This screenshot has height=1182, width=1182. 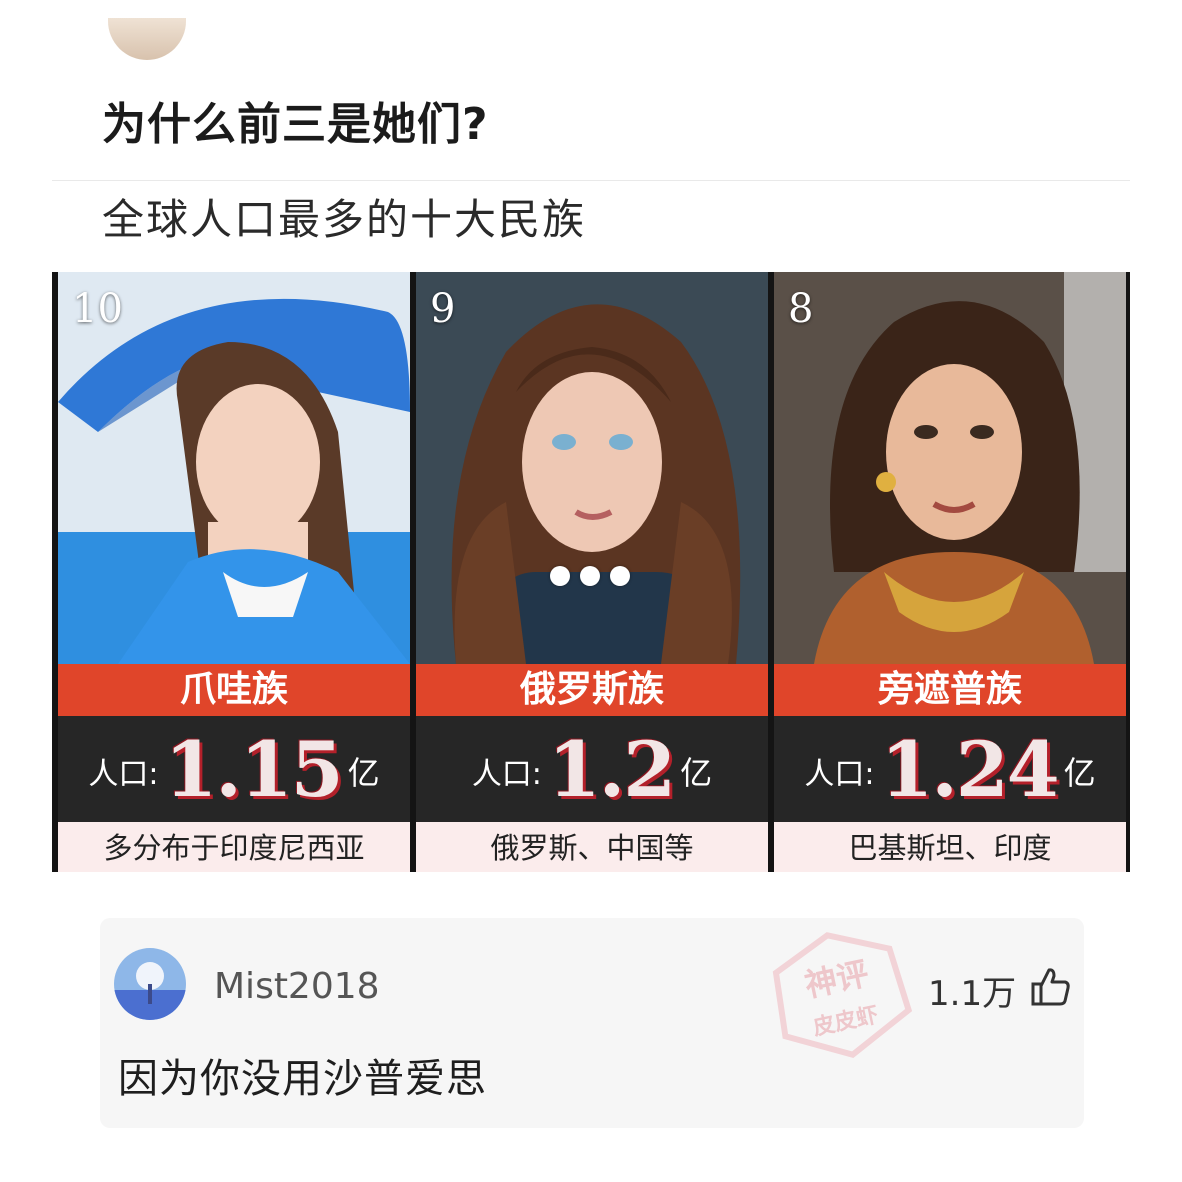 What do you see at coordinates (592, 468) in the screenshot?
I see `portrait-photo: 9` at bounding box center [592, 468].